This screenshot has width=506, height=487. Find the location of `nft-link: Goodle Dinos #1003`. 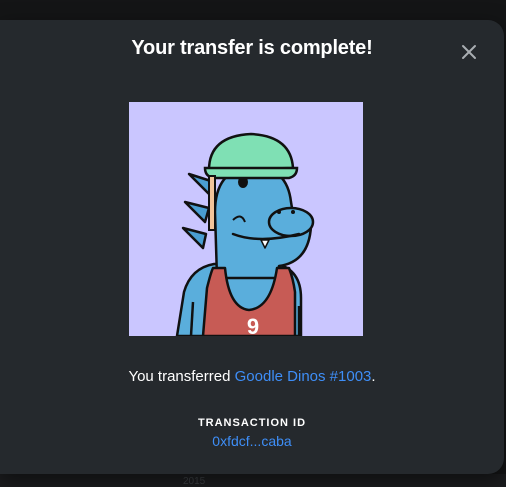

nft-link: Goodle Dinos #1003 is located at coordinates (303, 376).